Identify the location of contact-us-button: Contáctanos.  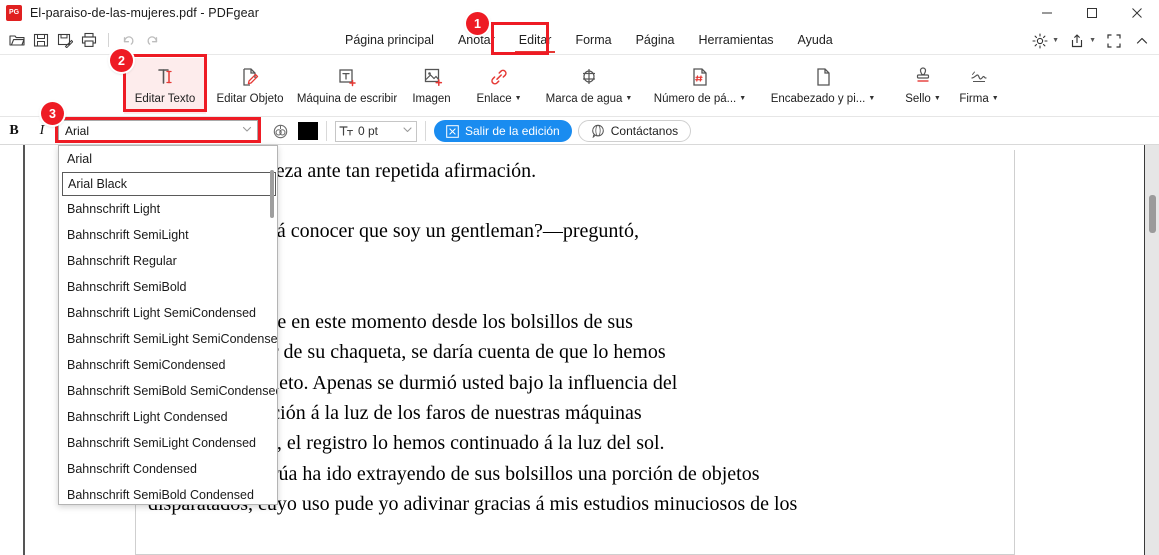
(634, 131).